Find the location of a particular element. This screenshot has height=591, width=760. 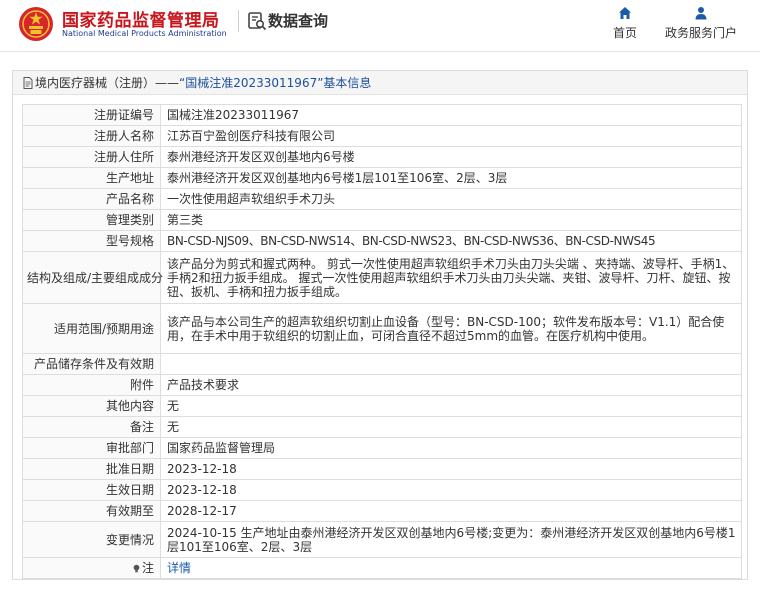

table-row: 其他内容 无 is located at coordinates (382, 406).